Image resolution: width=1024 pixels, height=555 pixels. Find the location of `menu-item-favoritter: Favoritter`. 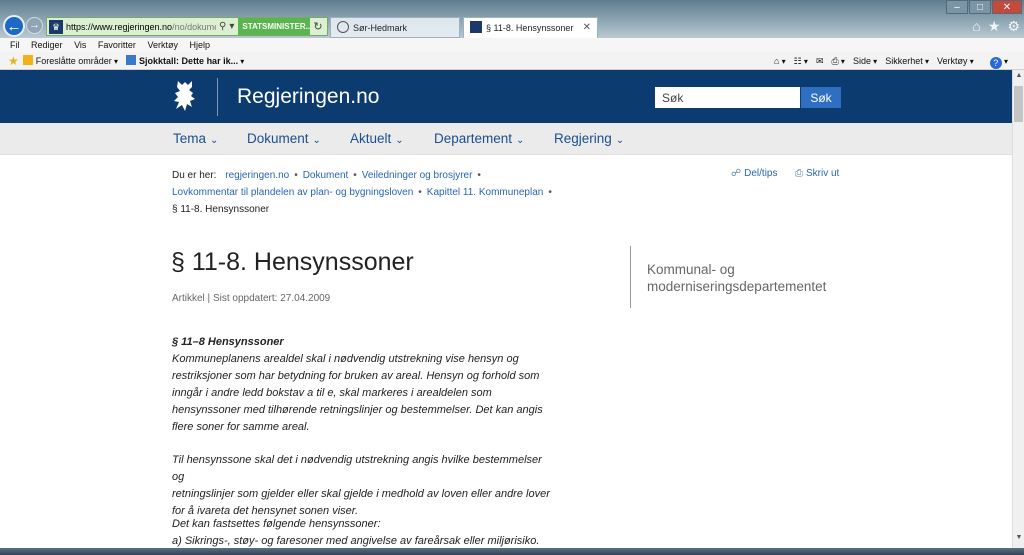

menu-item-favoritter: Favoritter is located at coordinates (117, 45).